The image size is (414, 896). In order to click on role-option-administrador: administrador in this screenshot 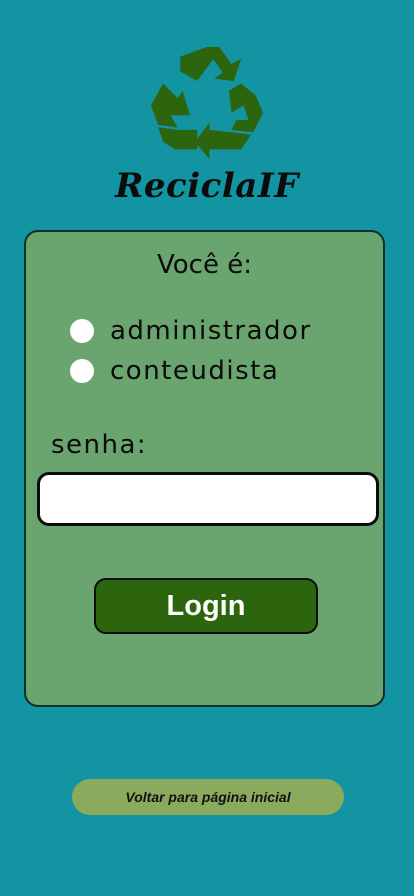, I will do `click(191, 331)`.